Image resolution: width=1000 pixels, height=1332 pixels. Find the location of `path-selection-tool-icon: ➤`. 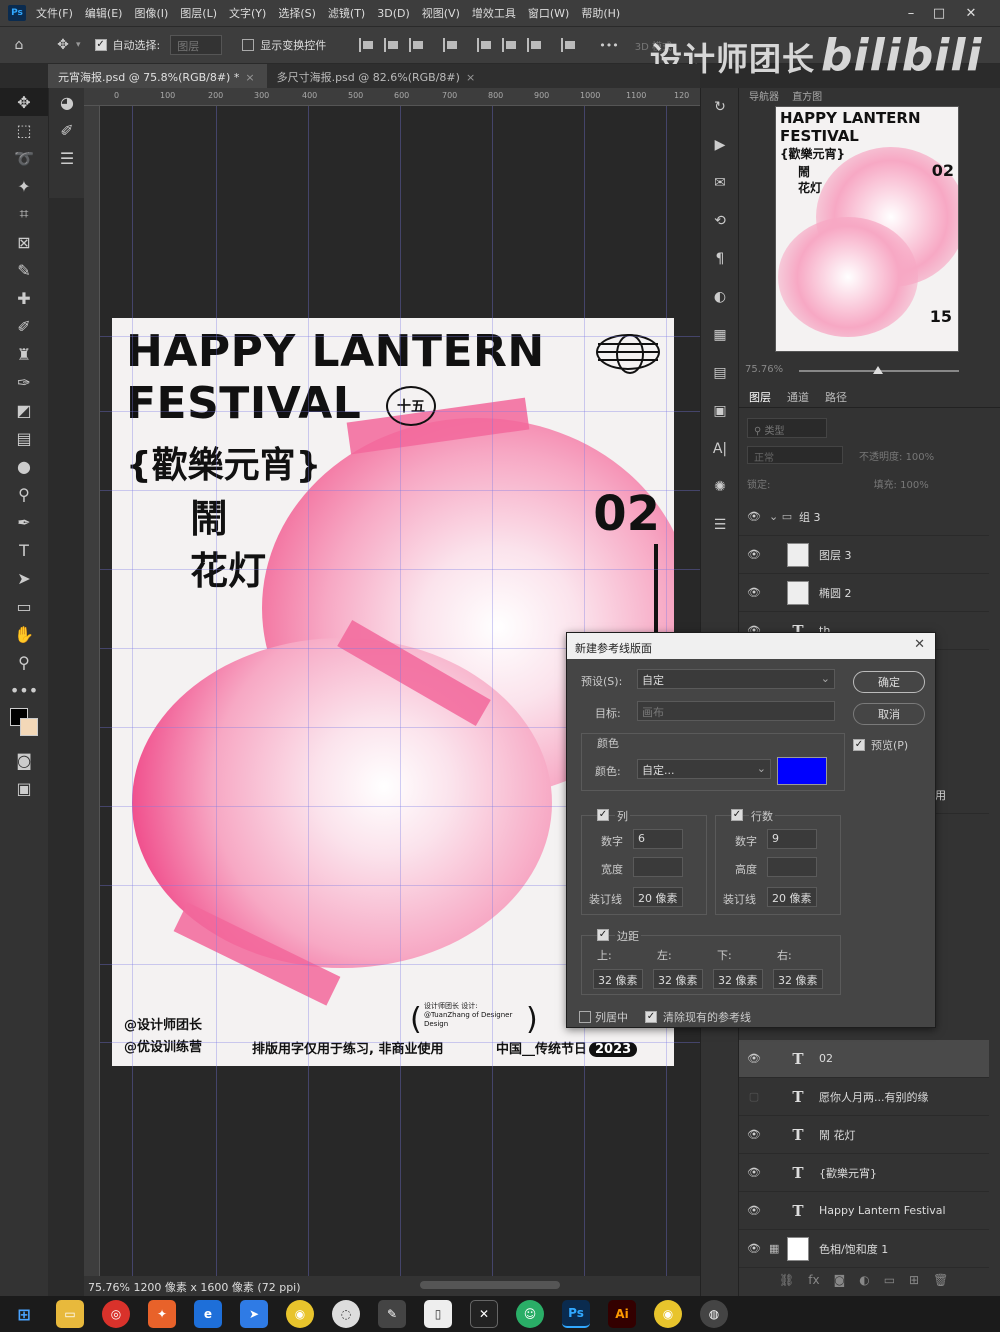

path-selection-tool-icon: ➤ is located at coordinates (24, 578).